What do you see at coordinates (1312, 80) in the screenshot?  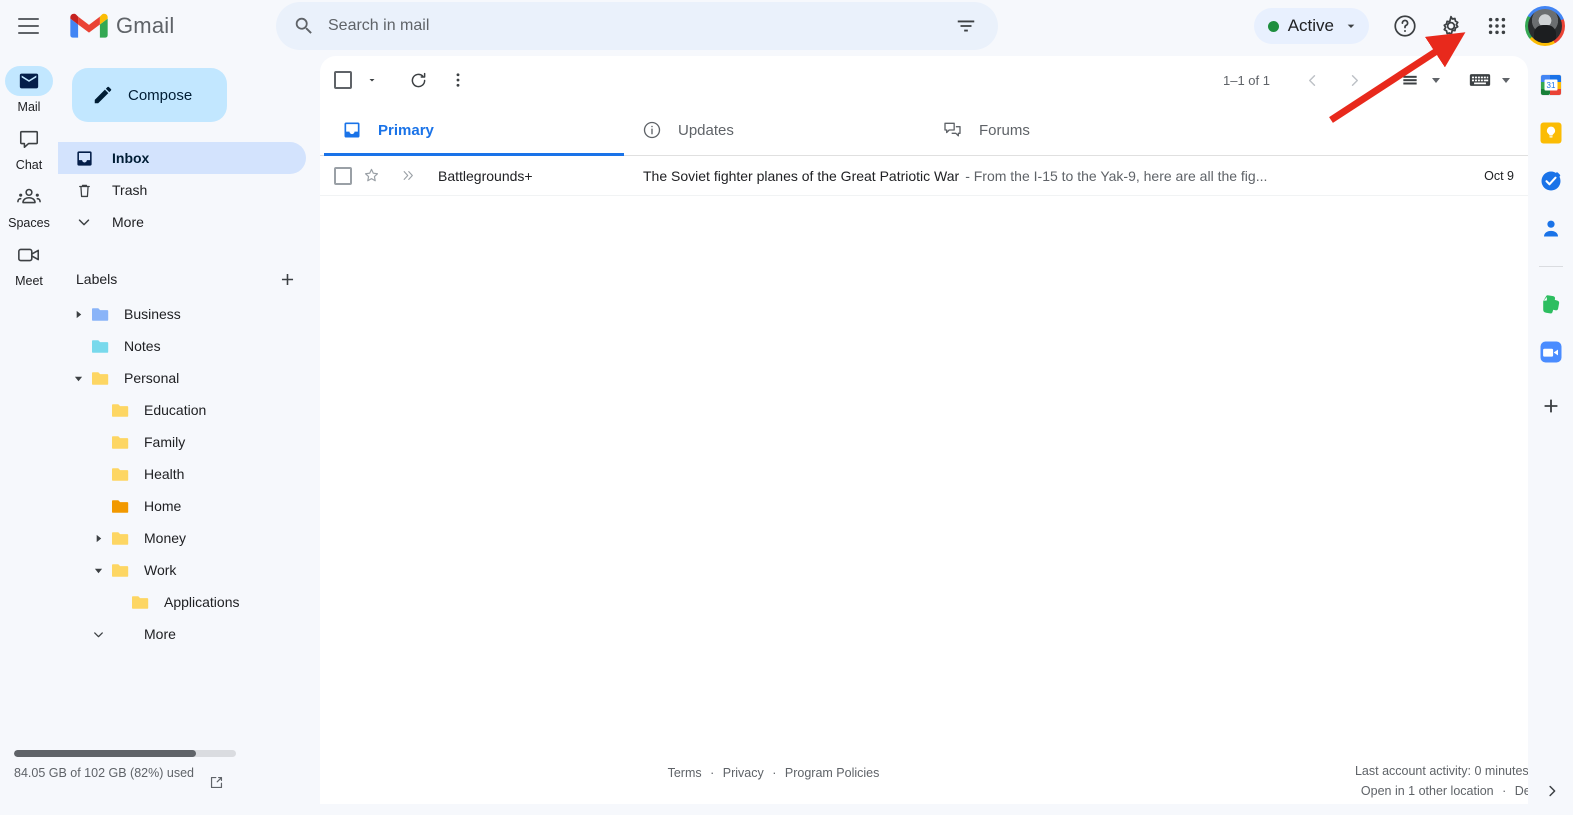 I see `chevron-left-icon` at bounding box center [1312, 80].